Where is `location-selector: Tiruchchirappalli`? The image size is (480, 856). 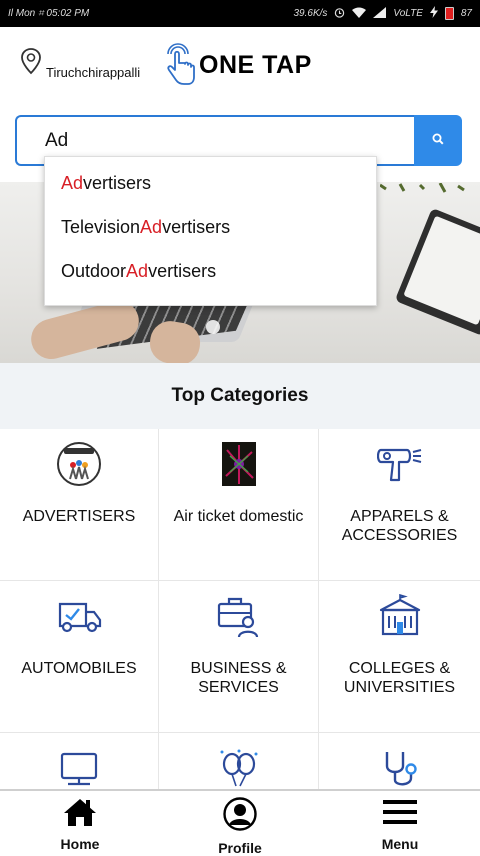 location-selector: Tiruchchirappalli is located at coordinates (80, 63).